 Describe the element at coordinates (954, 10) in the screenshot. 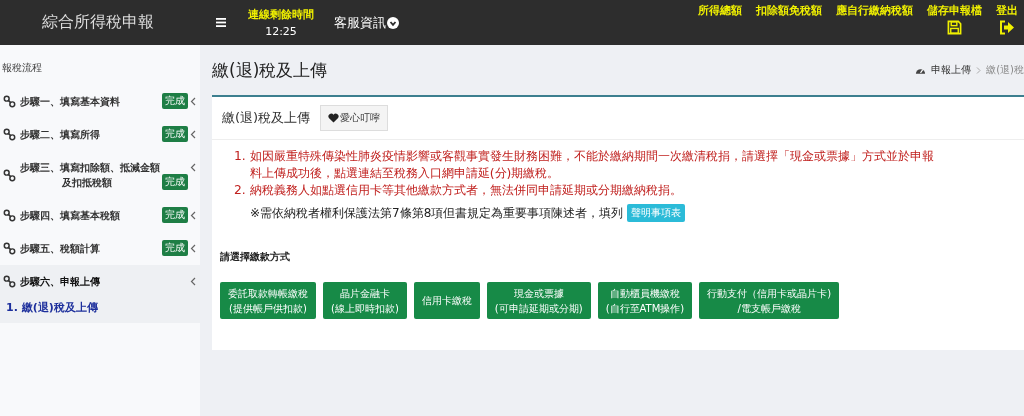

I see `header-link: 儲存申報檔` at that location.